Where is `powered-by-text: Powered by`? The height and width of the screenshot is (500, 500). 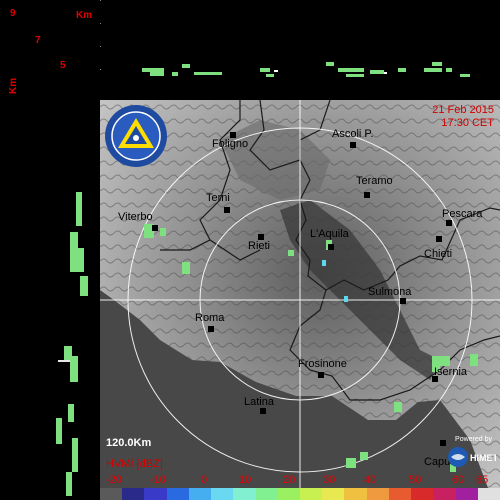 powered-by-text: Powered by is located at coordinates (473, 439).